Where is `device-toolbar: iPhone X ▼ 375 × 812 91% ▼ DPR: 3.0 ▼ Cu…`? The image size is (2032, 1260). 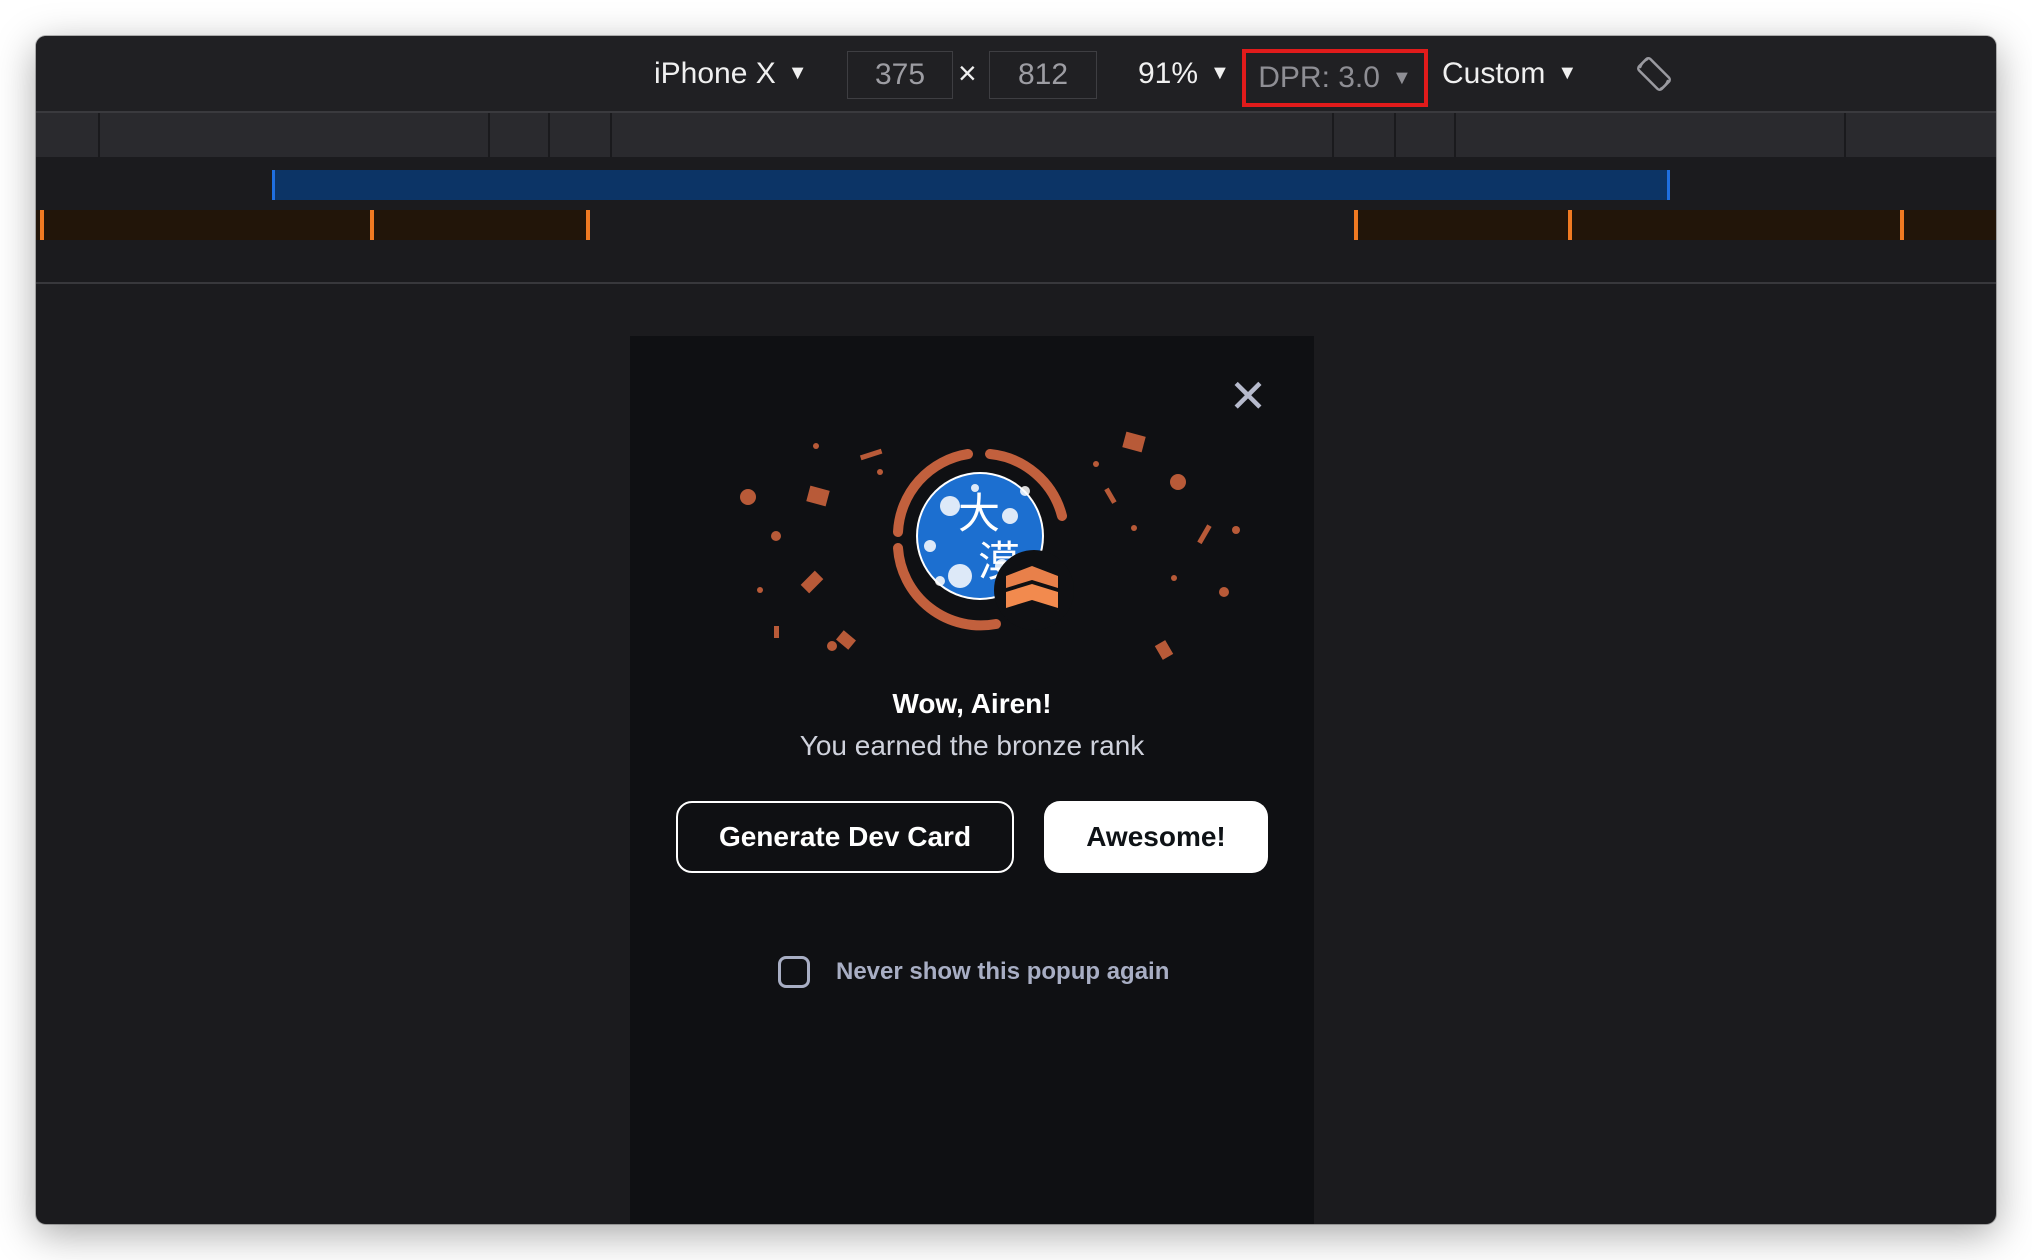
device-toolbar: iPhone X ▼ 375 × 812 91% ▼ DPR: 3.0 ▼ Cu… is located at coordinates (1016, 74).